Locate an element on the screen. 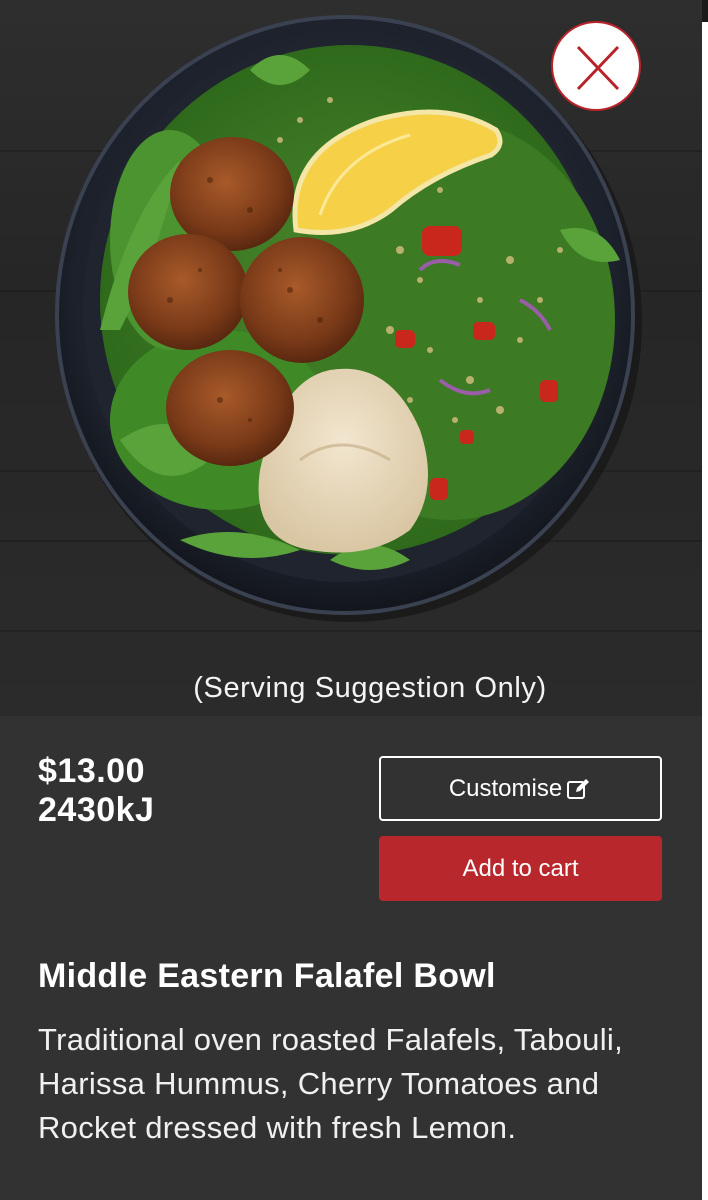 This screenshot has width=708, height=1200. customise-label: Customise is located at coordinates (505, 788).